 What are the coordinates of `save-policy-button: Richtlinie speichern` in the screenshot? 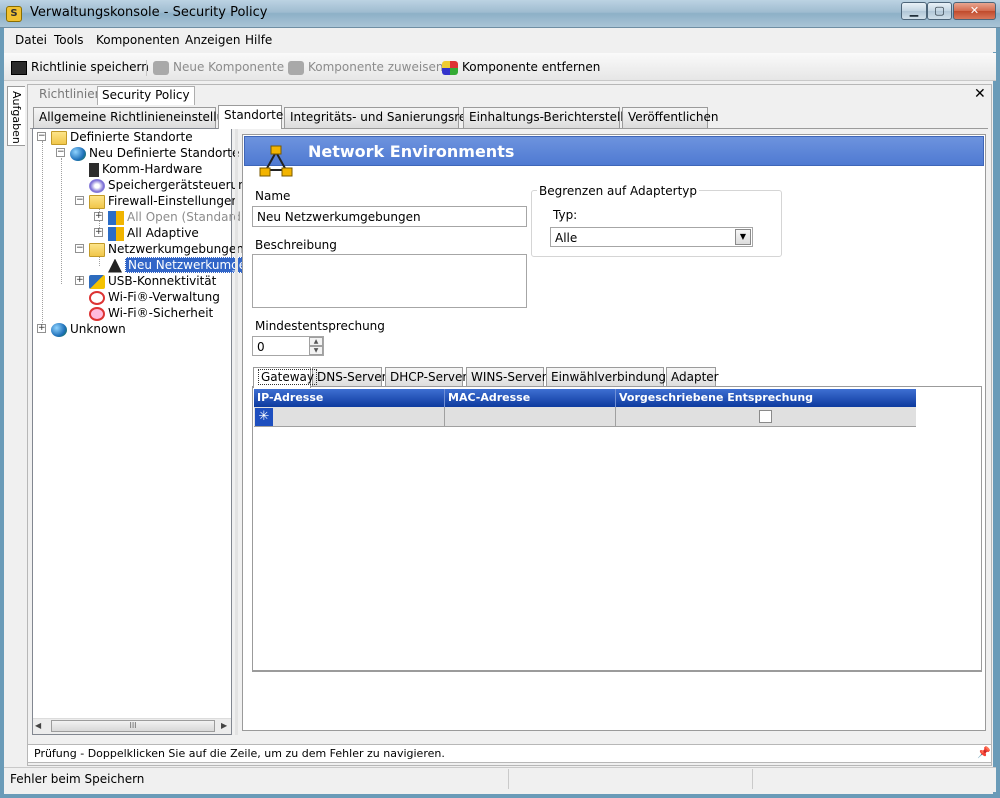 It's located at (80, 67).